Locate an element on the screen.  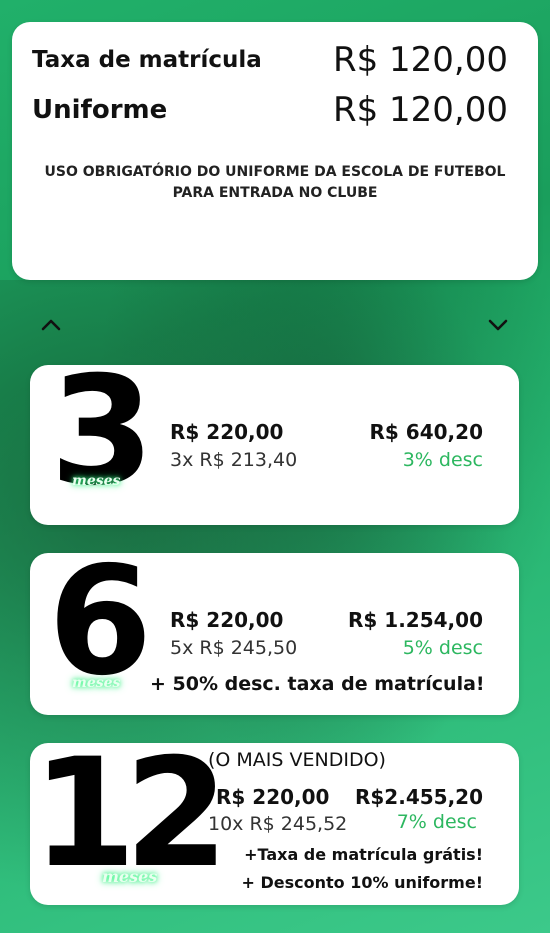
plan-installments: 10x R$ 245,52 is located at coordinates (278, 824).